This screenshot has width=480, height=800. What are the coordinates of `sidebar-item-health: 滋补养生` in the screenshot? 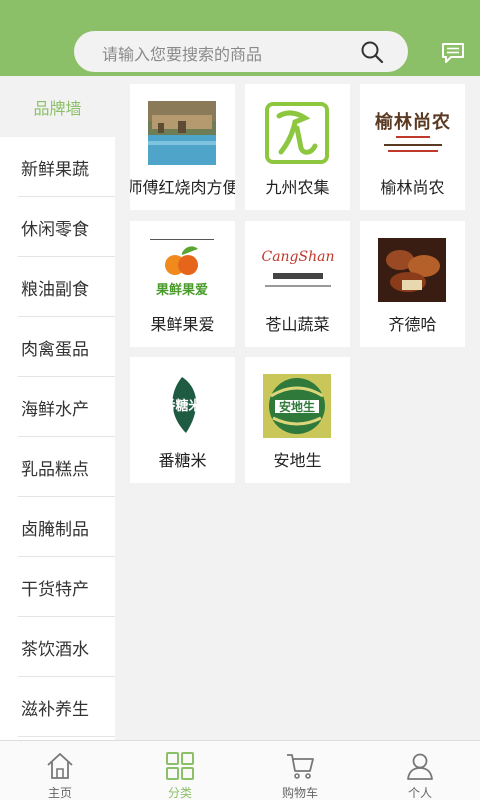 It's located at (57, 707).